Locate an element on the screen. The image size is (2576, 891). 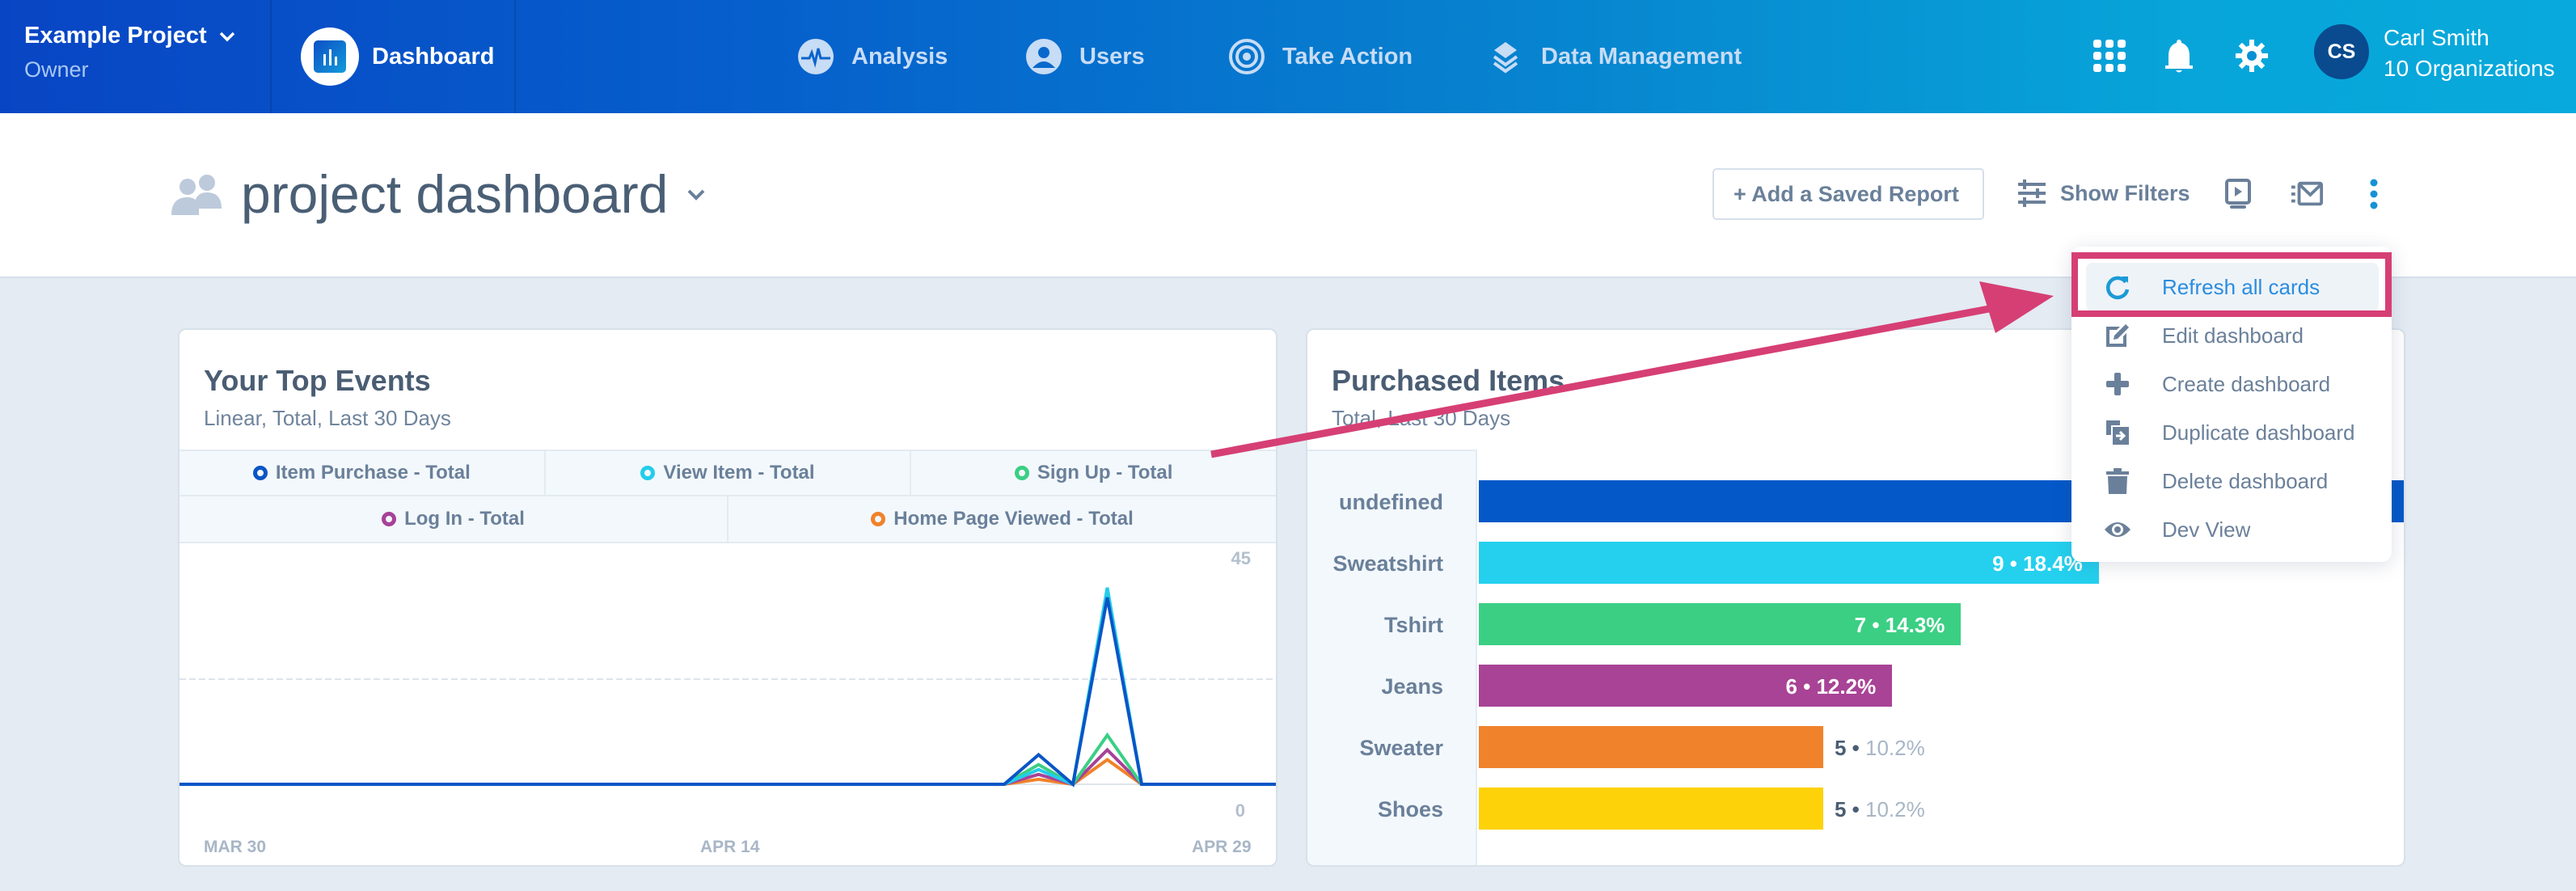
show-filters-button: Show Filters is located at coordinates (2104, 193).